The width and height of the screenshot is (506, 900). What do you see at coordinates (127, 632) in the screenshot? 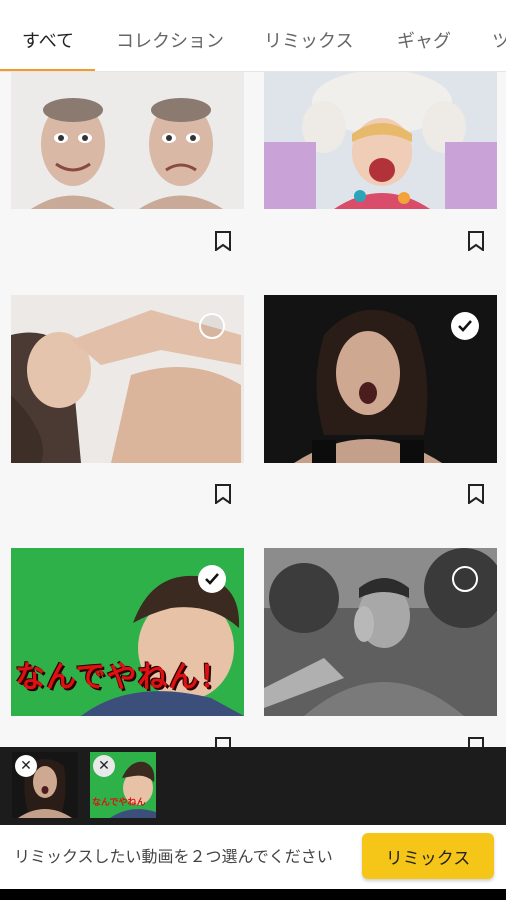
I see `video-card-man-greenscreen: なんでやねん！` at bounding box center [127, 632].